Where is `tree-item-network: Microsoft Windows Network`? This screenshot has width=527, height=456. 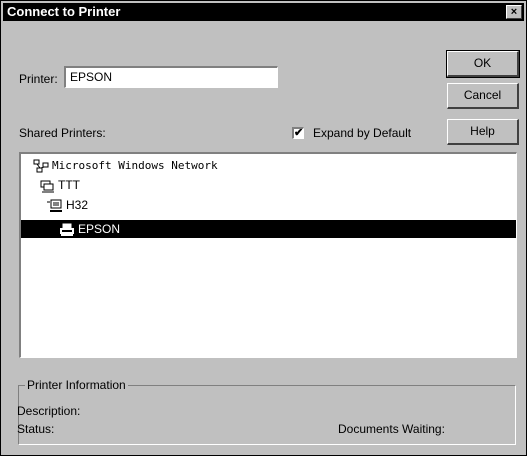
tree-item-network: Microsoft Windows Network is located at coordinates (125, 165).